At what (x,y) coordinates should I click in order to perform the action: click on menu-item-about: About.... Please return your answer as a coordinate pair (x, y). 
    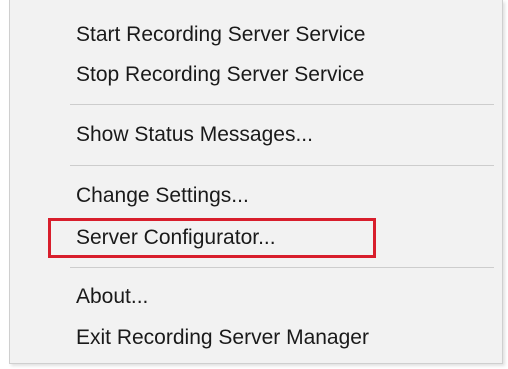
    Looking at the image, I should click on (256, 297).